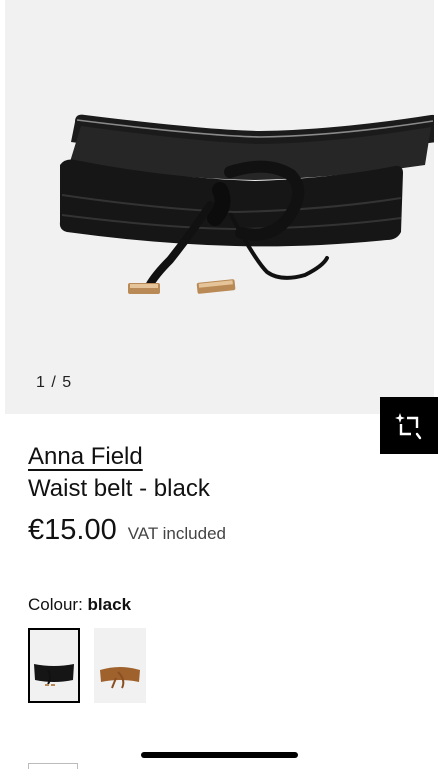 Image resolution: width=439 pixels, height=769 pixels. I want to click on try-on-button, so click(409, 425).